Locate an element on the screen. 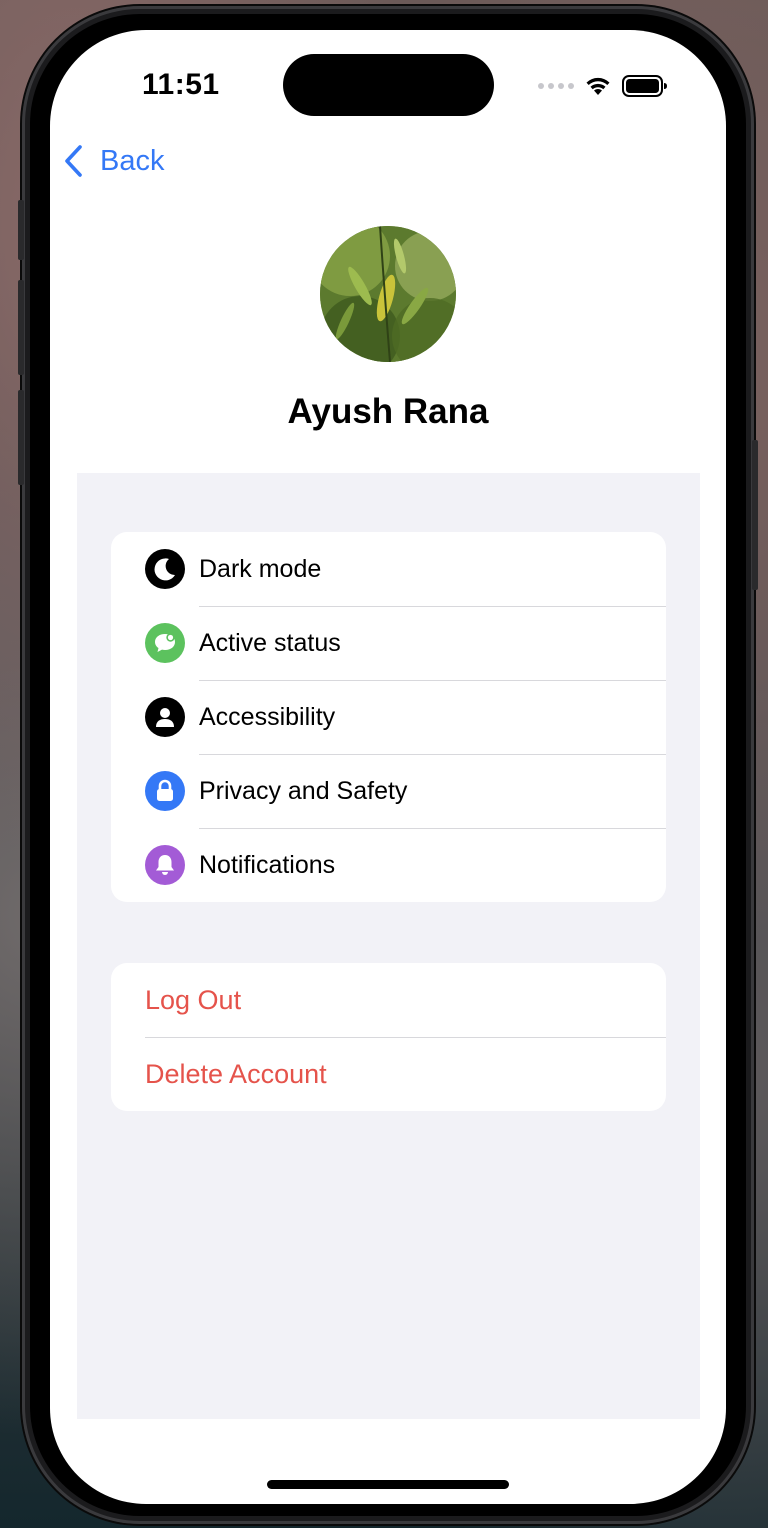 This screenshot has width=768, height=1528. signal-dots-icon is located at coordinates (556, 86).